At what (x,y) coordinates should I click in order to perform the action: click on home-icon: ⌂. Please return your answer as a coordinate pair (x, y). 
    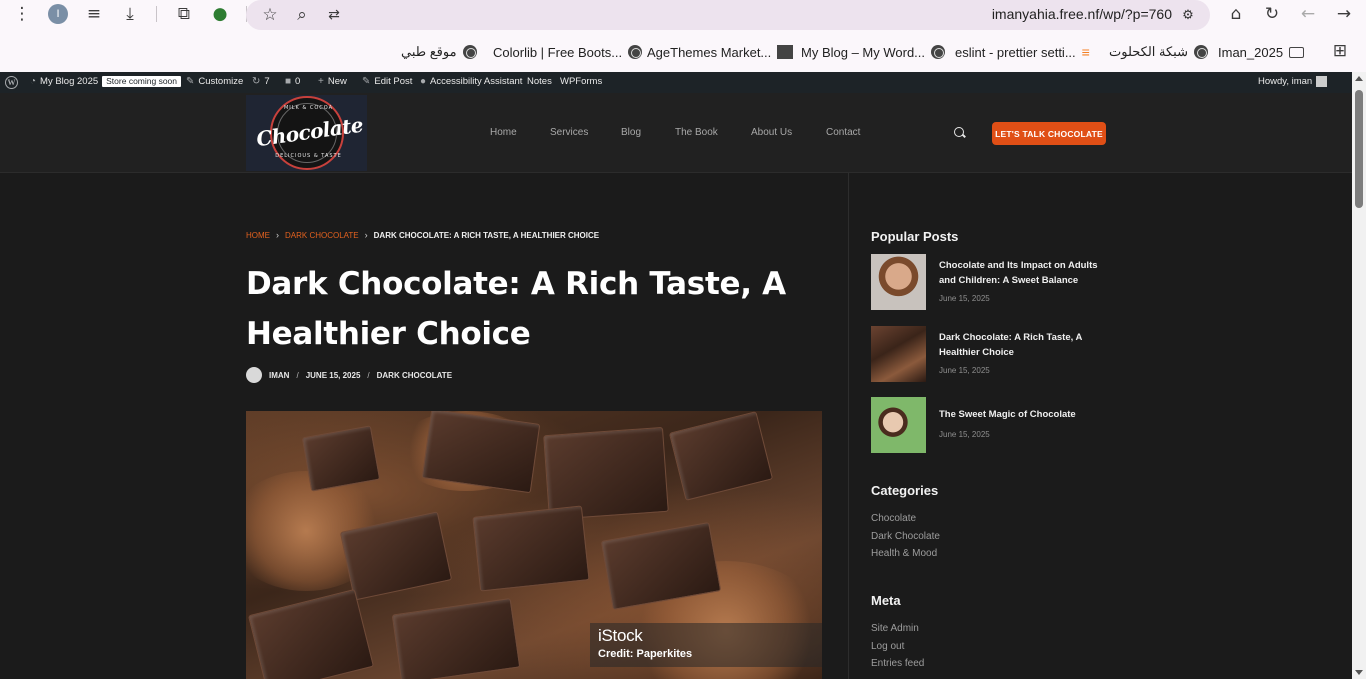
    Looking at the image, I should click on (1236, 14).